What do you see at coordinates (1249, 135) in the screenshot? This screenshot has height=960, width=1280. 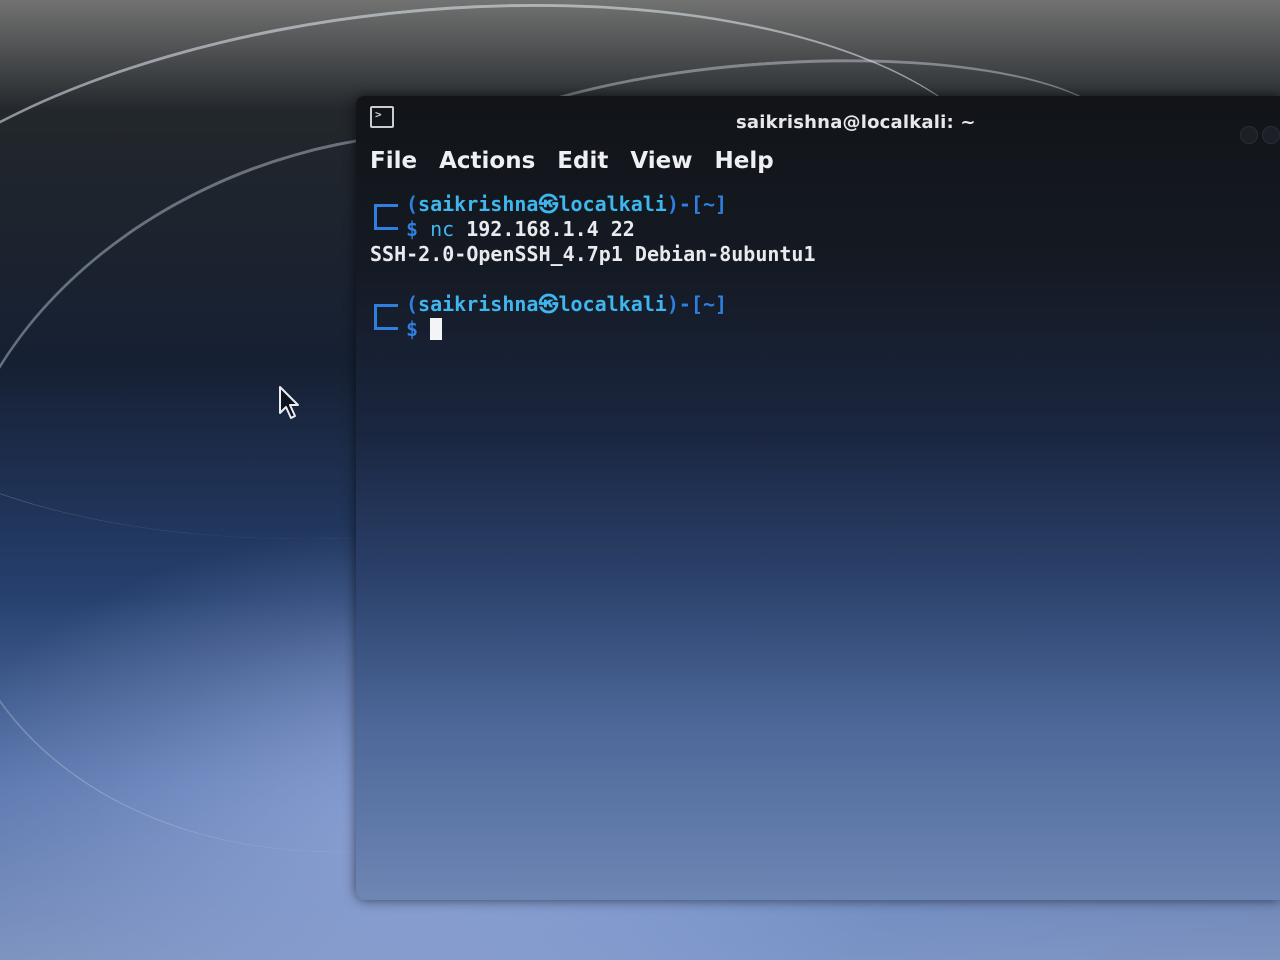 I see `minimize-button` at bounding box center [1249, 135].